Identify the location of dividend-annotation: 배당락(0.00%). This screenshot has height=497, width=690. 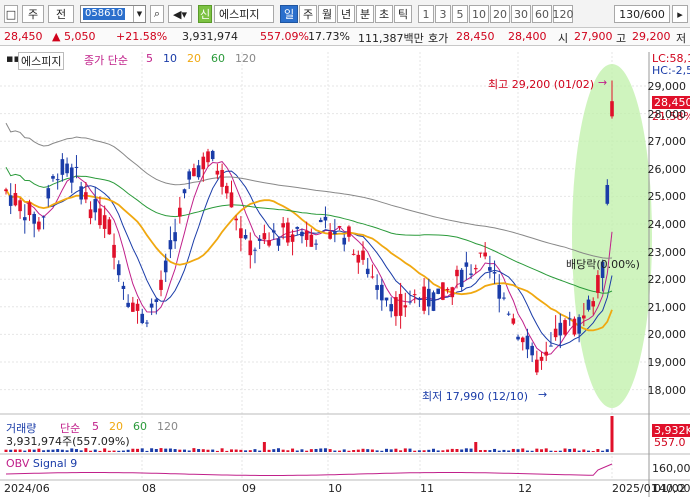
(603, 264).